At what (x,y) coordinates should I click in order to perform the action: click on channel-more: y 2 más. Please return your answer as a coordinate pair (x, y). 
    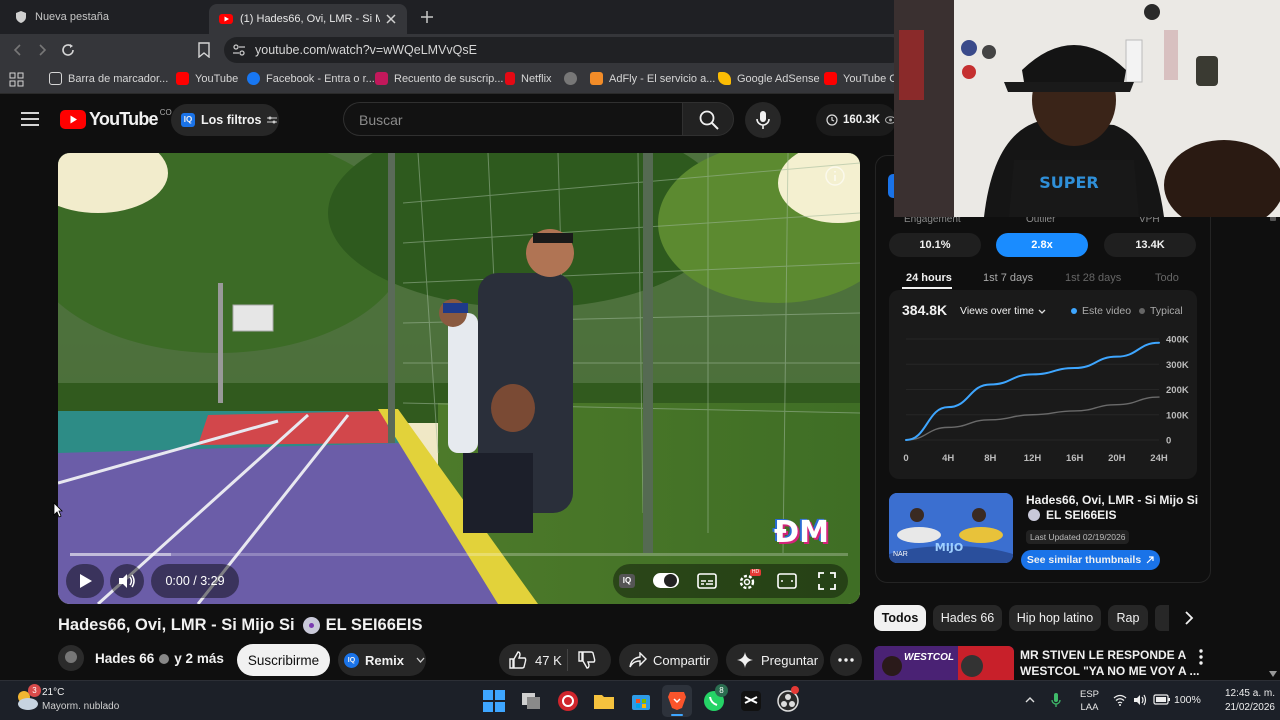
    Looking at the image, I should click on (199, 658).